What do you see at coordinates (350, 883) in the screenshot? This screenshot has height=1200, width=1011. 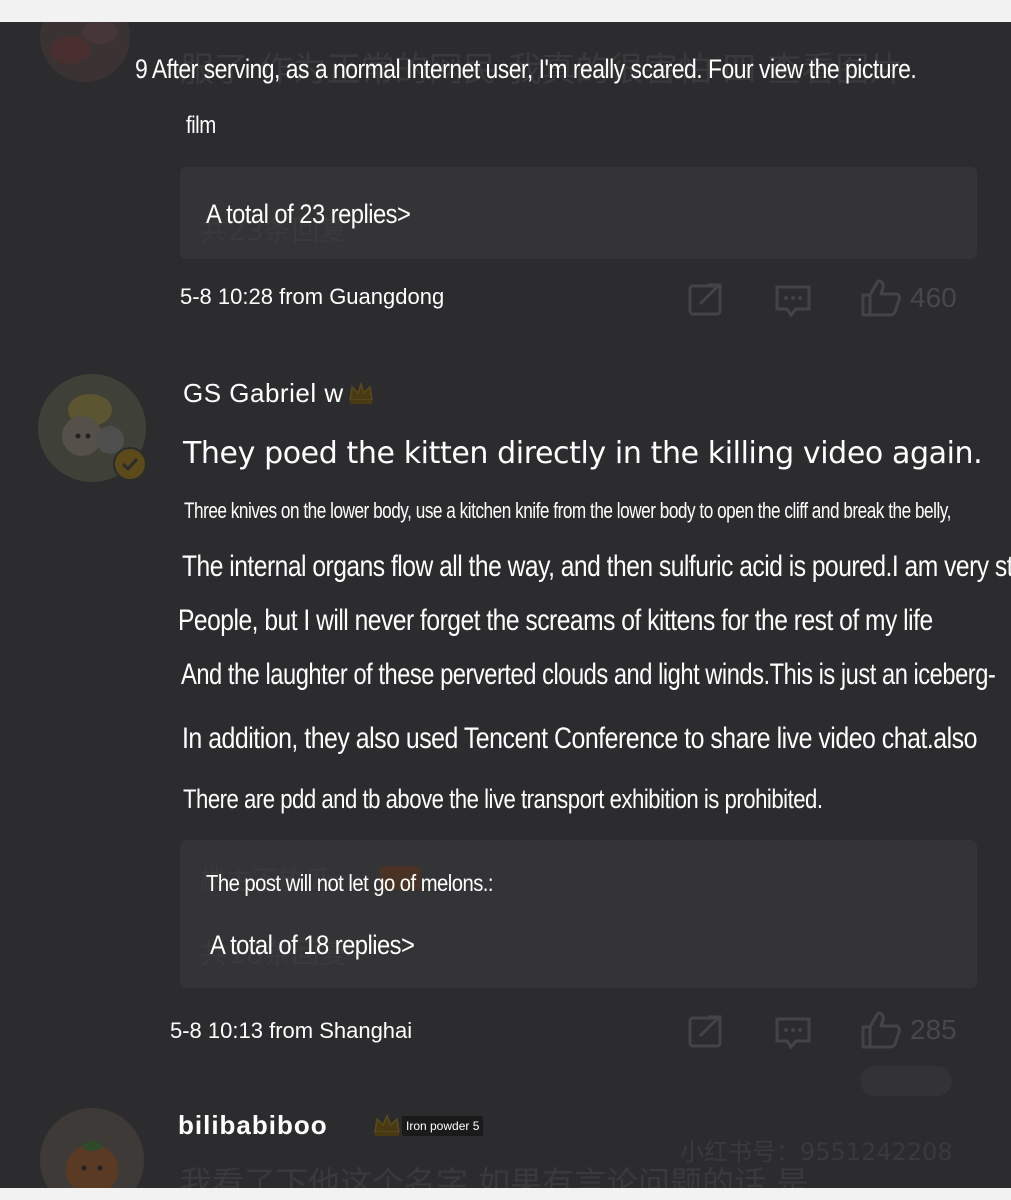 I see `reply-preview: The post will not let go of melons.:` at bounding box center [350, 883].